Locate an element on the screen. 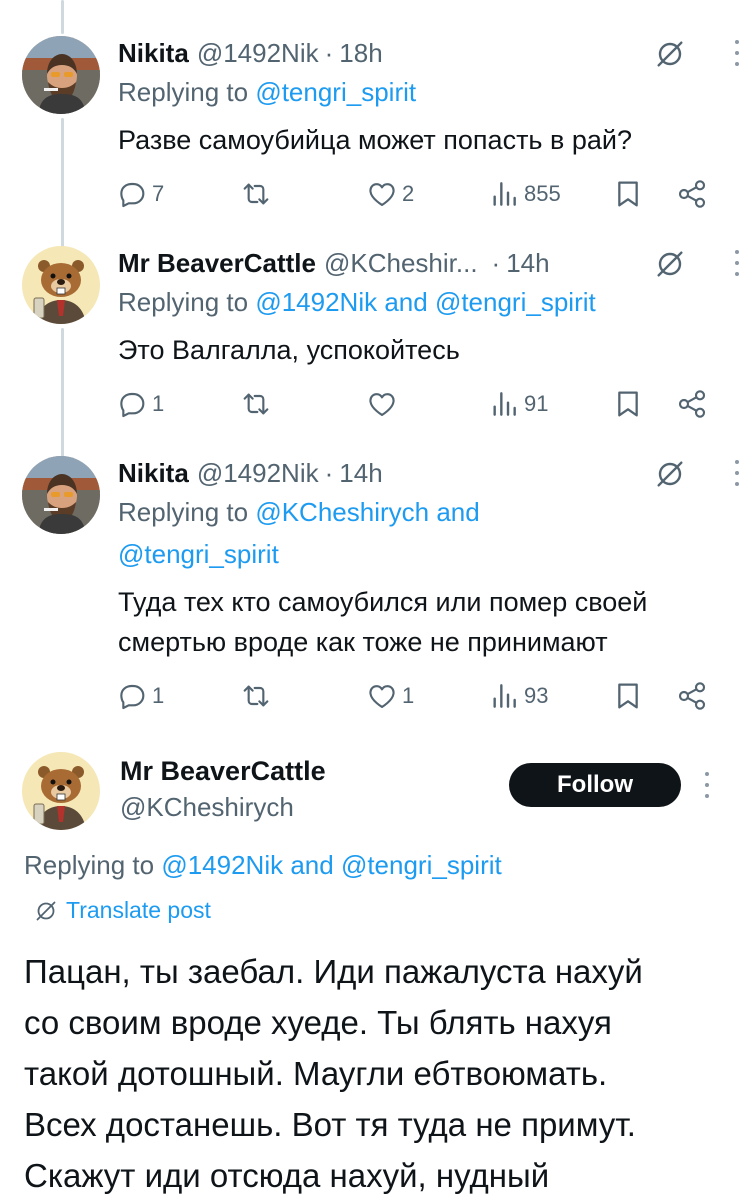 Image resolution: width=748 pixels, height=1200 pixels. views-count: 91 is located at coordinates (536, 403).